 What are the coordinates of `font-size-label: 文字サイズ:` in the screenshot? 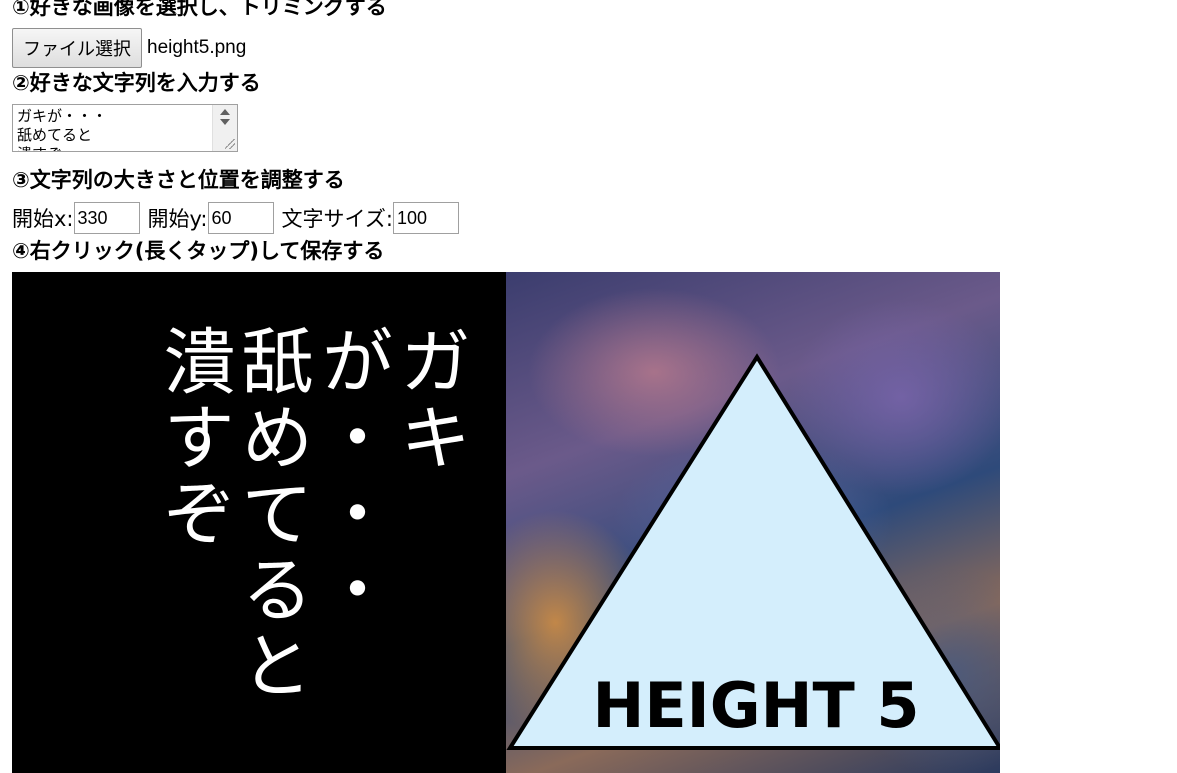 It's located at (337, 219).